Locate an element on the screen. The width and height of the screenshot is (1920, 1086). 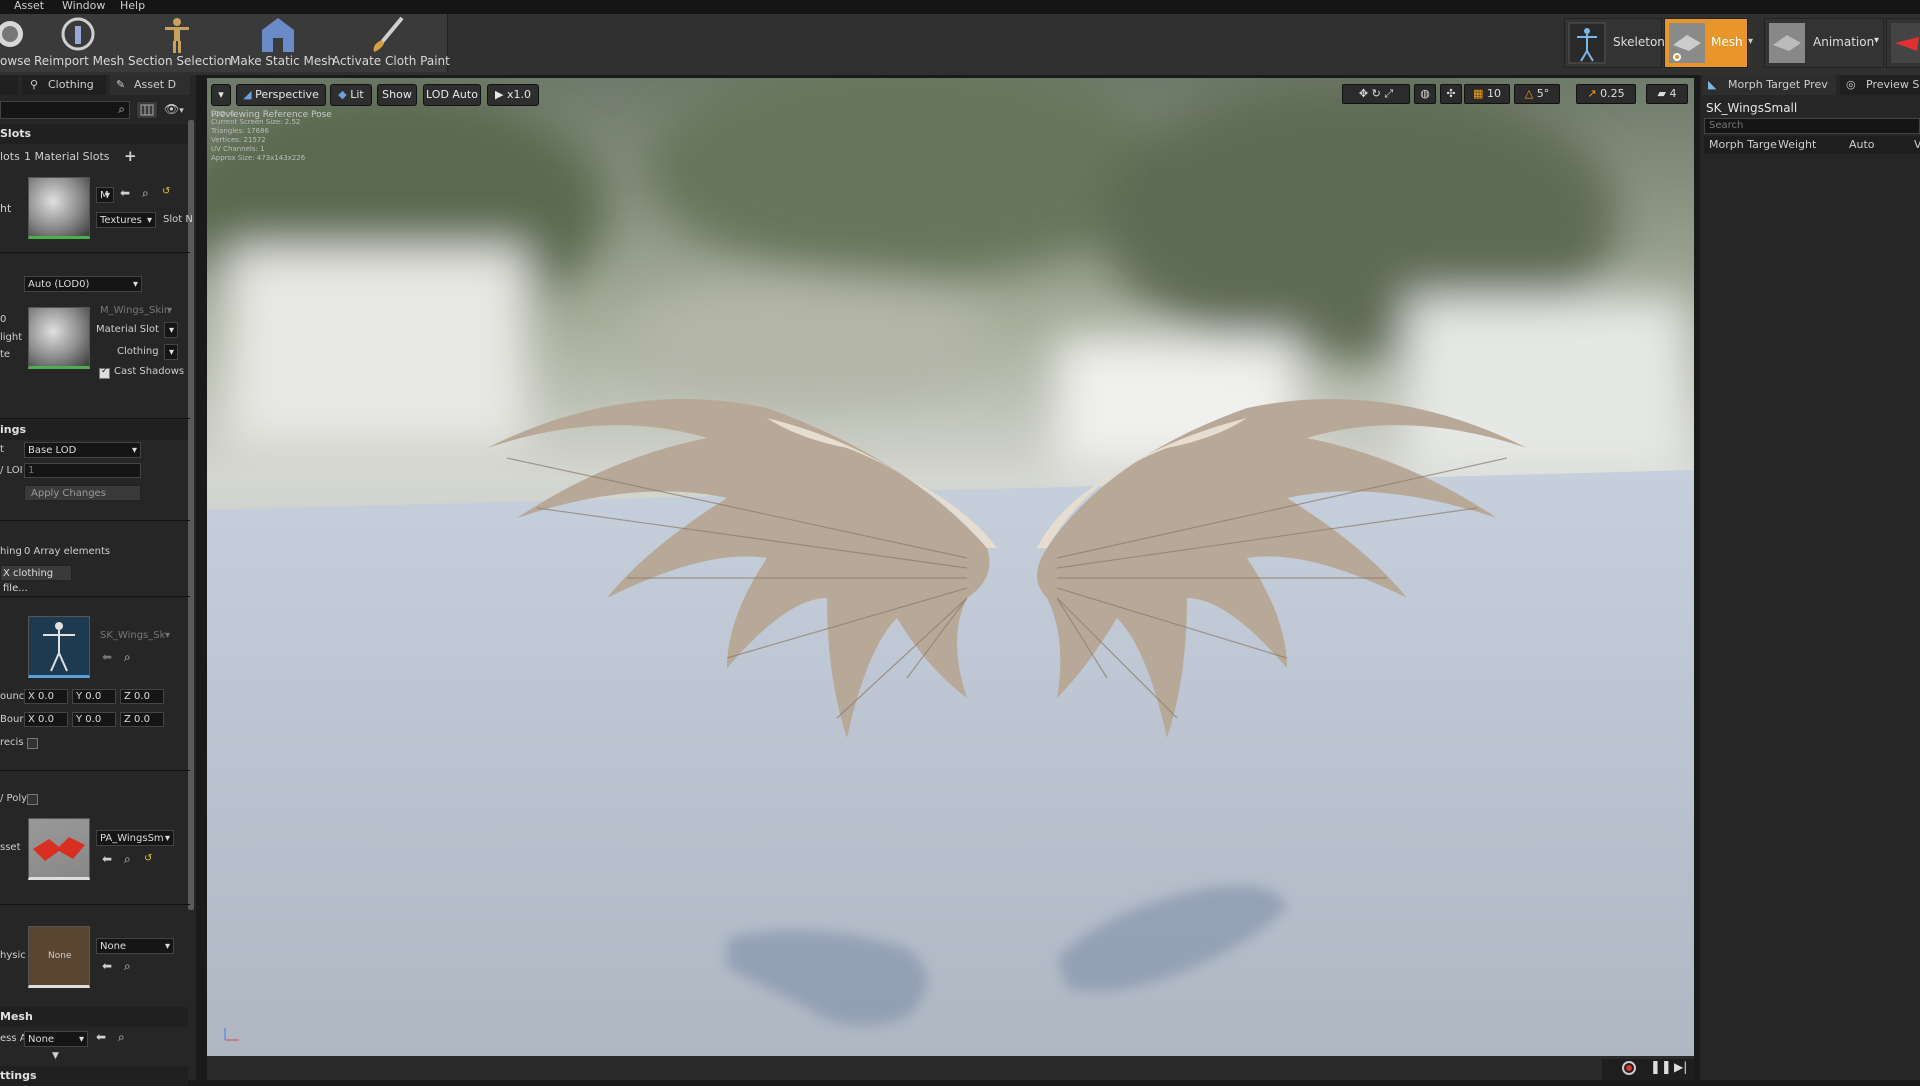
lod-select-dropdown: Auto (LOD0) is located at coordinates (83, 284).